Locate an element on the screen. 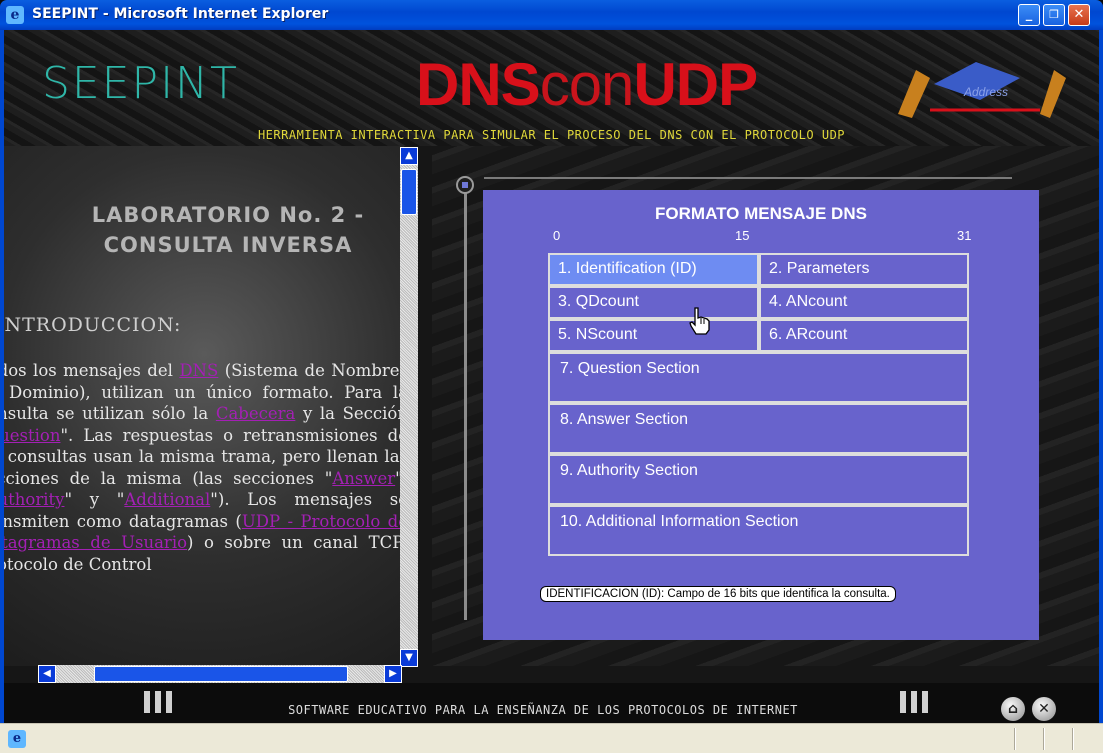 The width and height of the screenshot is (1103, 753). footer-bars-right-icon is located at coordinates (918, 704).